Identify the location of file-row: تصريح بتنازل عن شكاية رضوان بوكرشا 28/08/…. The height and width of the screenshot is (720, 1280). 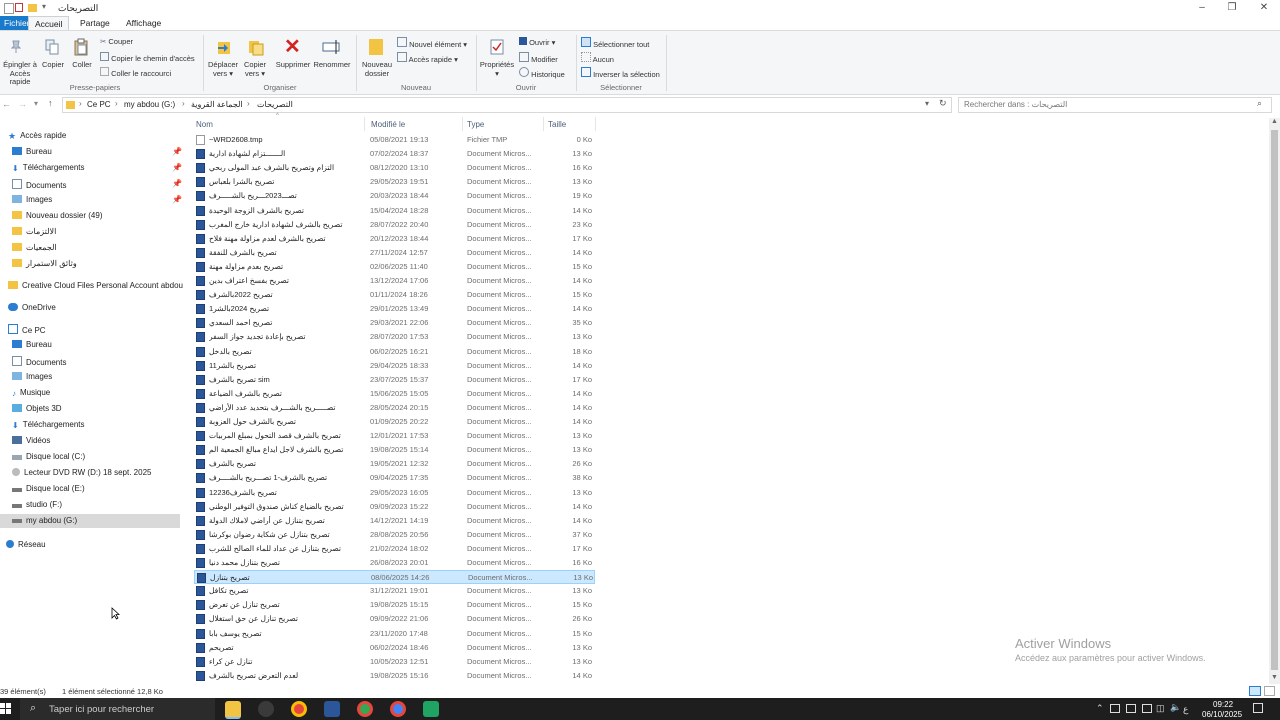
(394, 535).